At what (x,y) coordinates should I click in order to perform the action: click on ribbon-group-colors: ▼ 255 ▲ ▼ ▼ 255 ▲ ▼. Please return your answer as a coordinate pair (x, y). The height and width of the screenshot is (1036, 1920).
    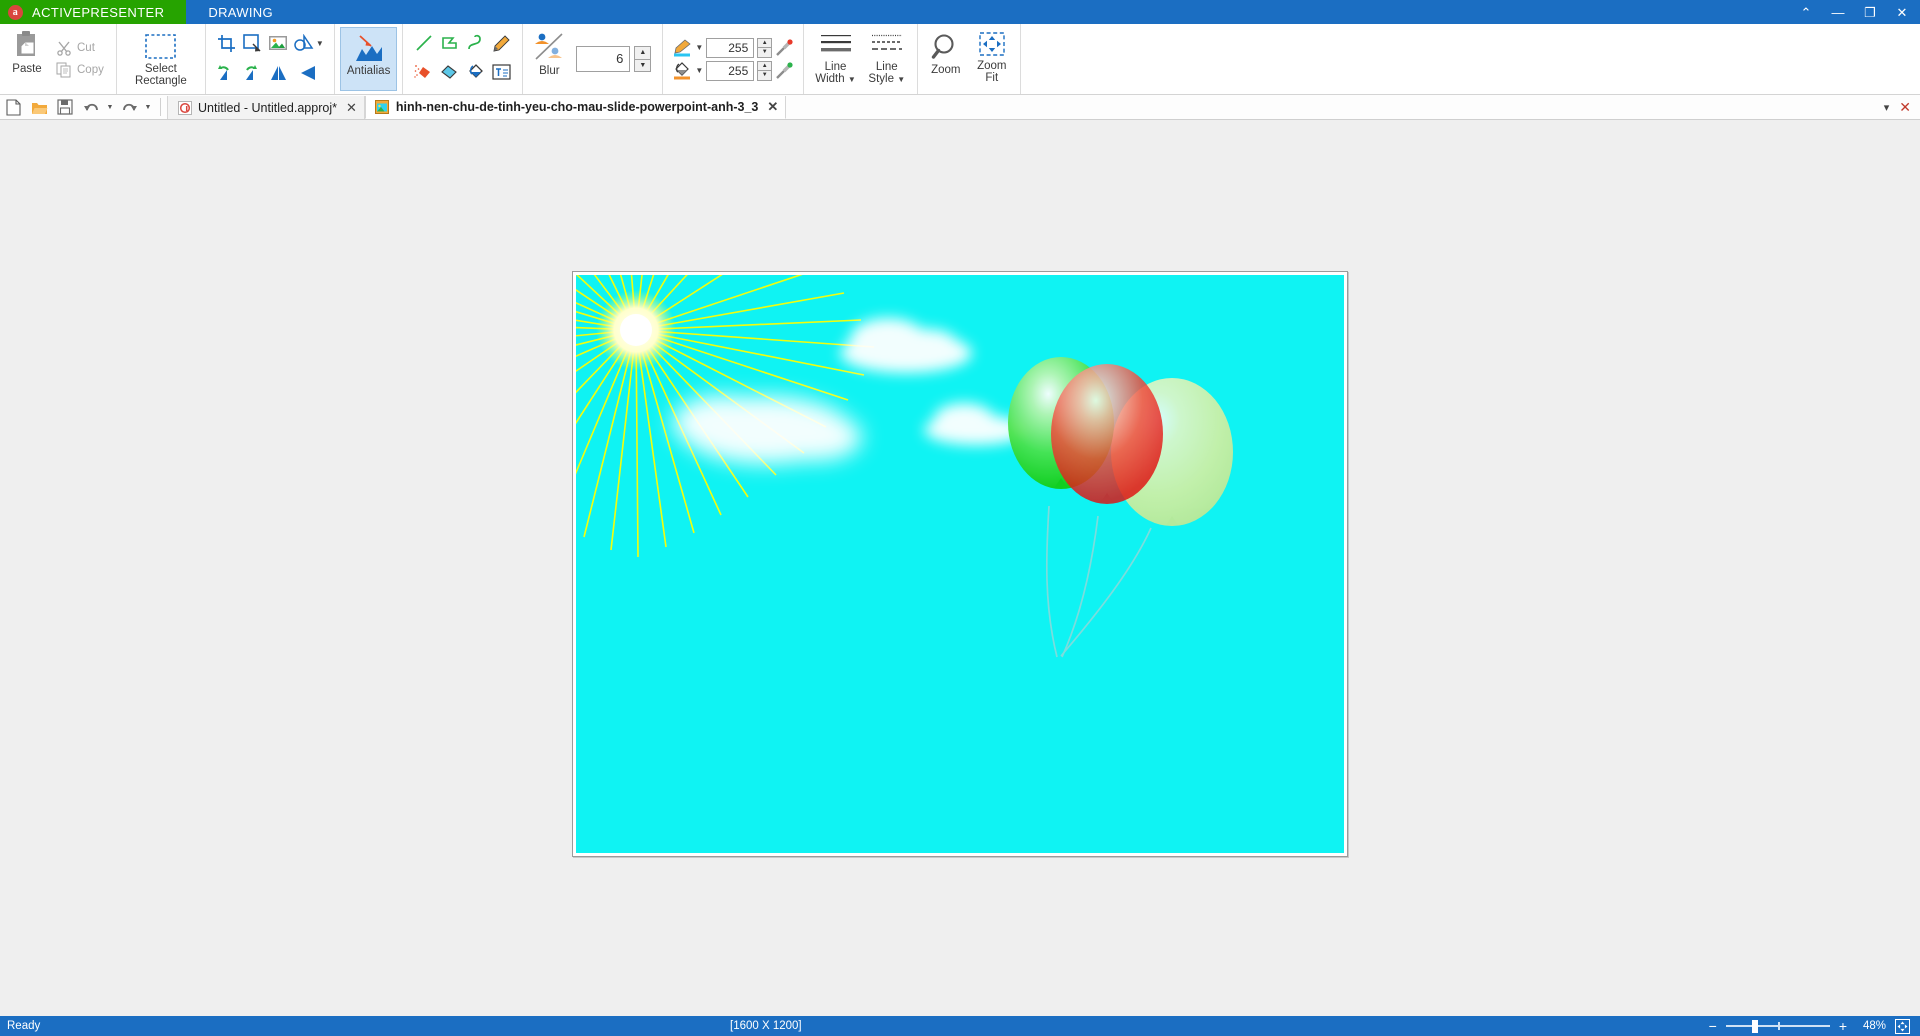
    Looking at the image, I should click on (734, 59).